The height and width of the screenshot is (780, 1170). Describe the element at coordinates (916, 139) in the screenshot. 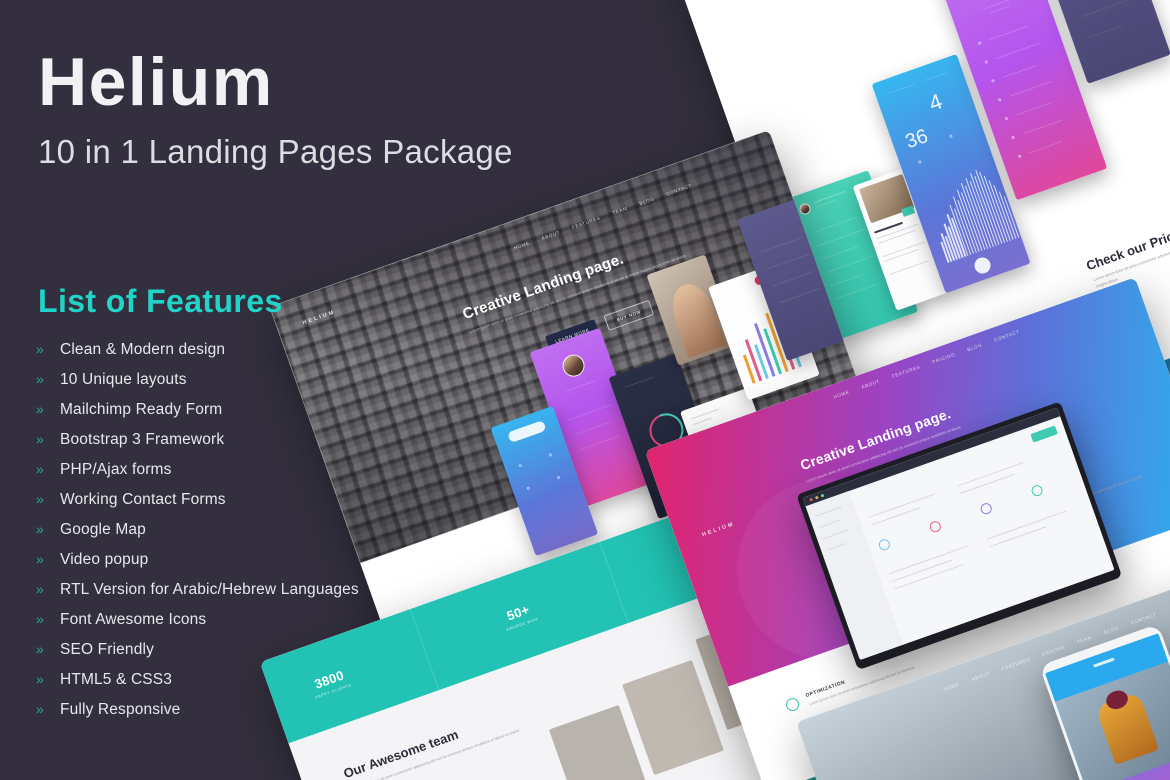

I see `weather-temp: 36` at that location.